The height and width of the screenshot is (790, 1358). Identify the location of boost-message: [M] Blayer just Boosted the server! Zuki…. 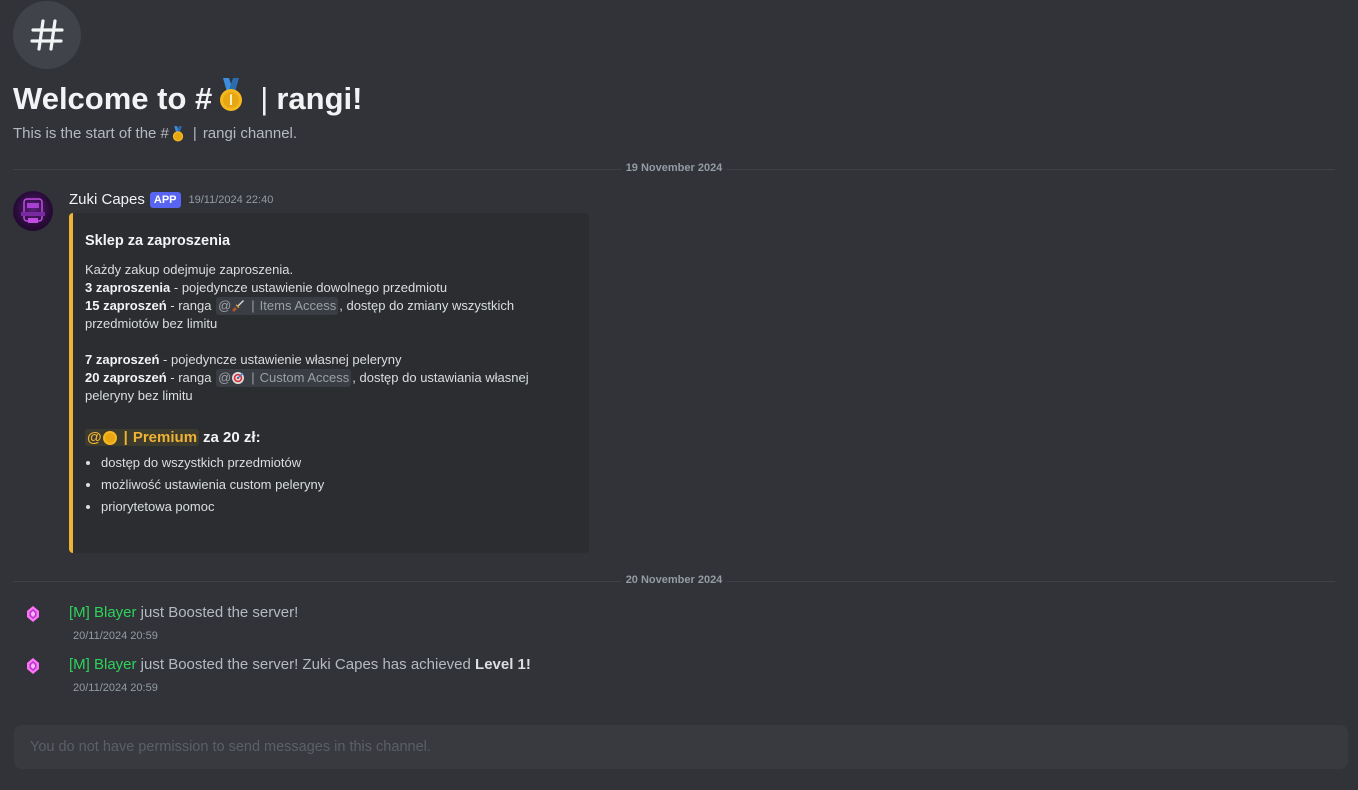
(300, 664).